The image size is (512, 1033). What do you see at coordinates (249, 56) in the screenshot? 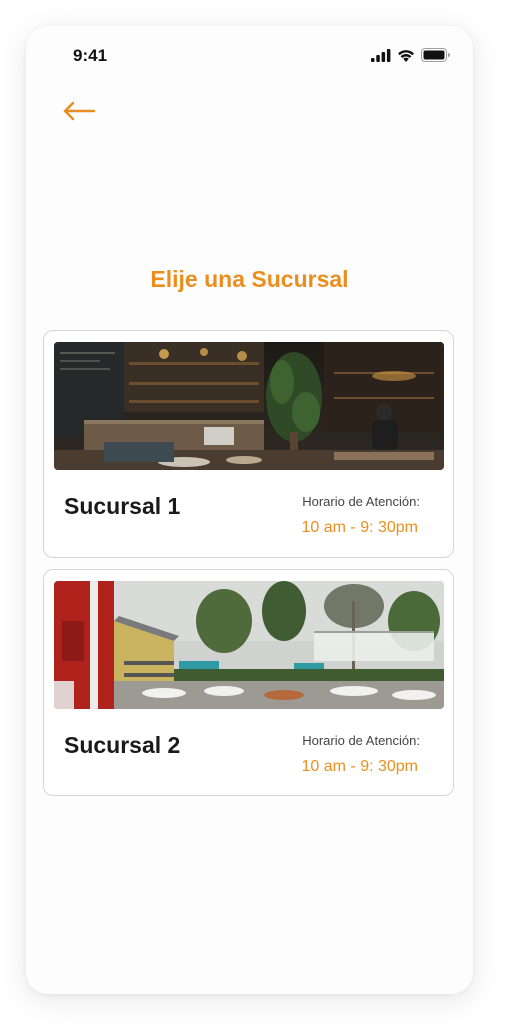
I see `status-bar: 9:41` at bounding box center [249, 56].